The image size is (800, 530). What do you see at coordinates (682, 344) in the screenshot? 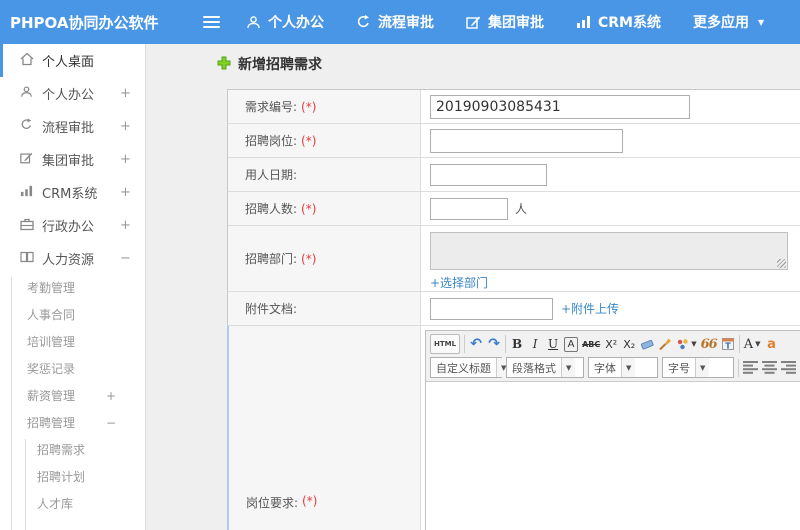
I see `palette-icon` at bounding box center [682, 344].